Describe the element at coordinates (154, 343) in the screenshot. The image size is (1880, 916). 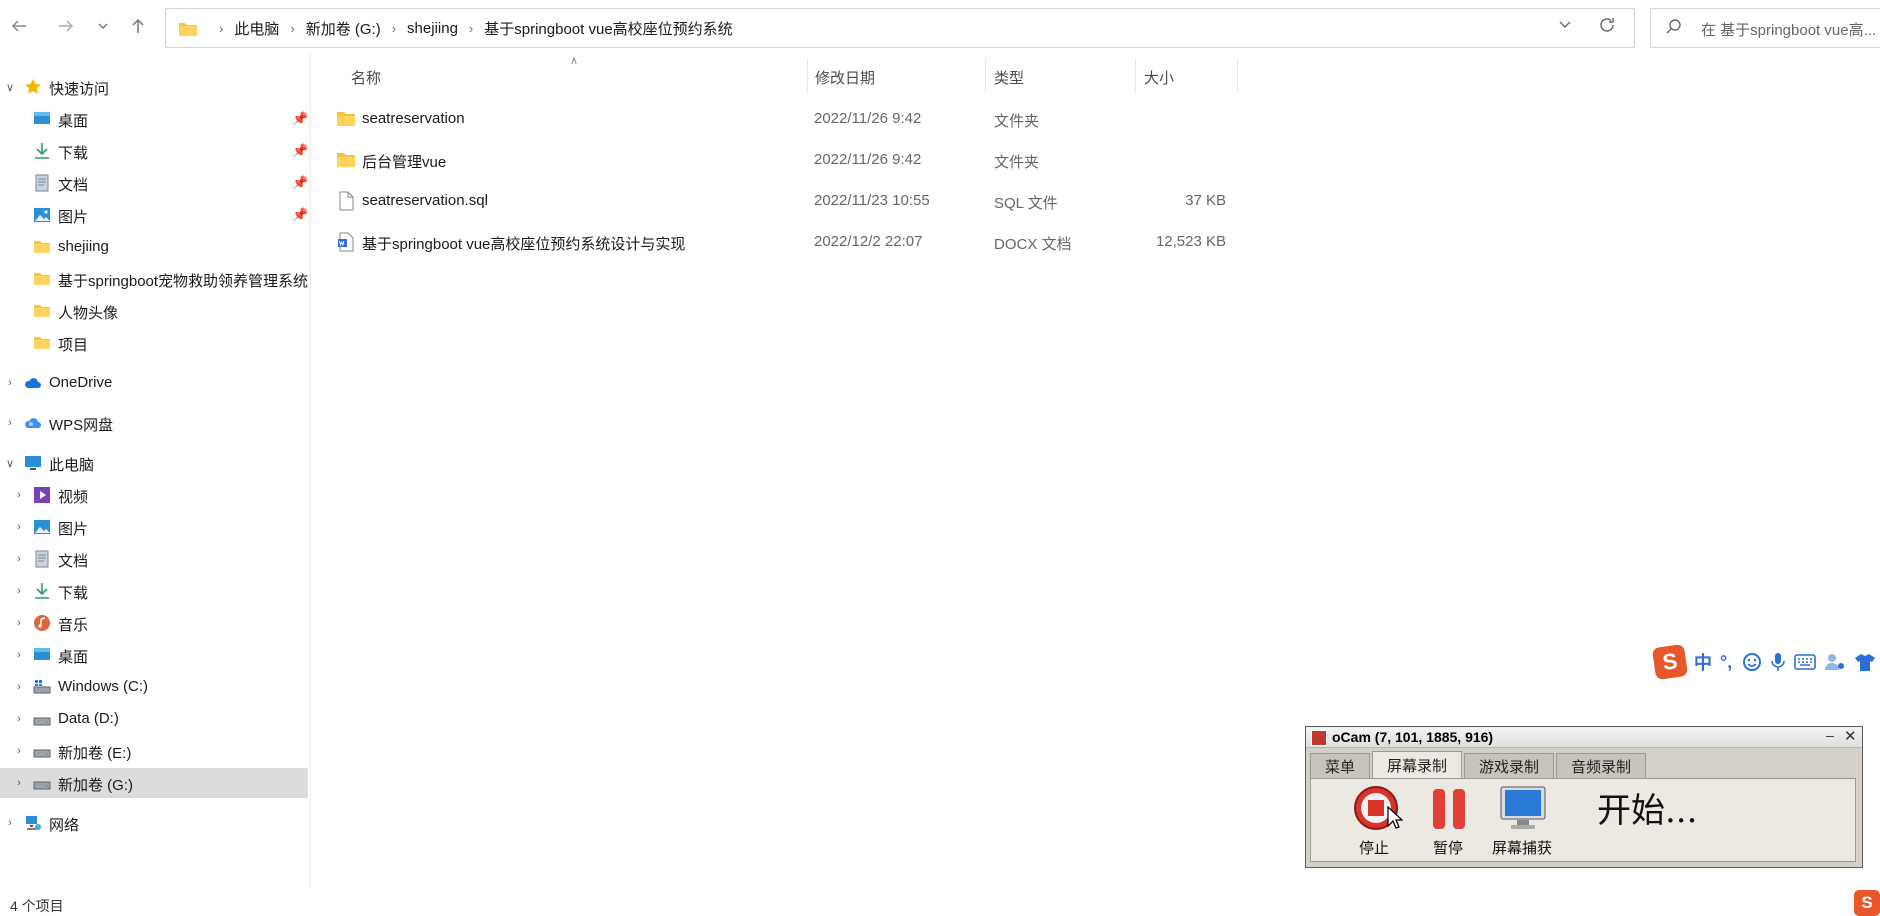
I see `sidebar-item-projects: 项目` at that location.